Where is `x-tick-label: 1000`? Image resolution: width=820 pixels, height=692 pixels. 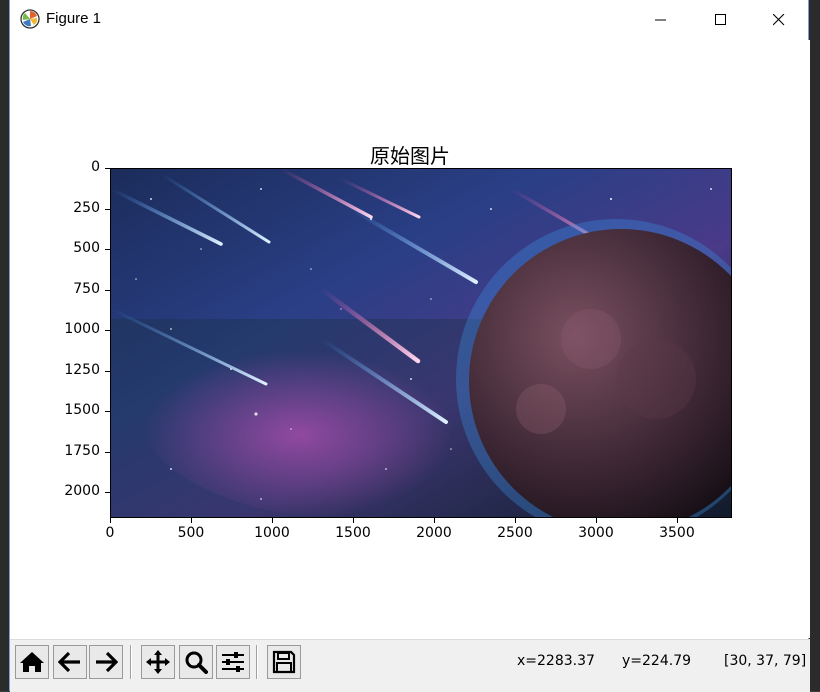 x-tick-label: 1000 is located at coordinates (272, 533).